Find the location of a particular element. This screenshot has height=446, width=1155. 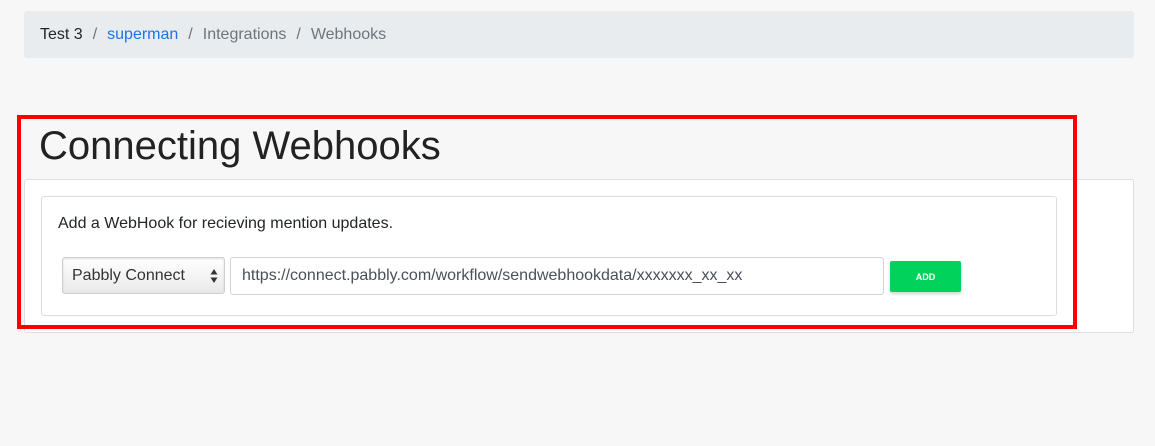

breadcrumb-item-superman: superman is located at coordinates (142, 35).